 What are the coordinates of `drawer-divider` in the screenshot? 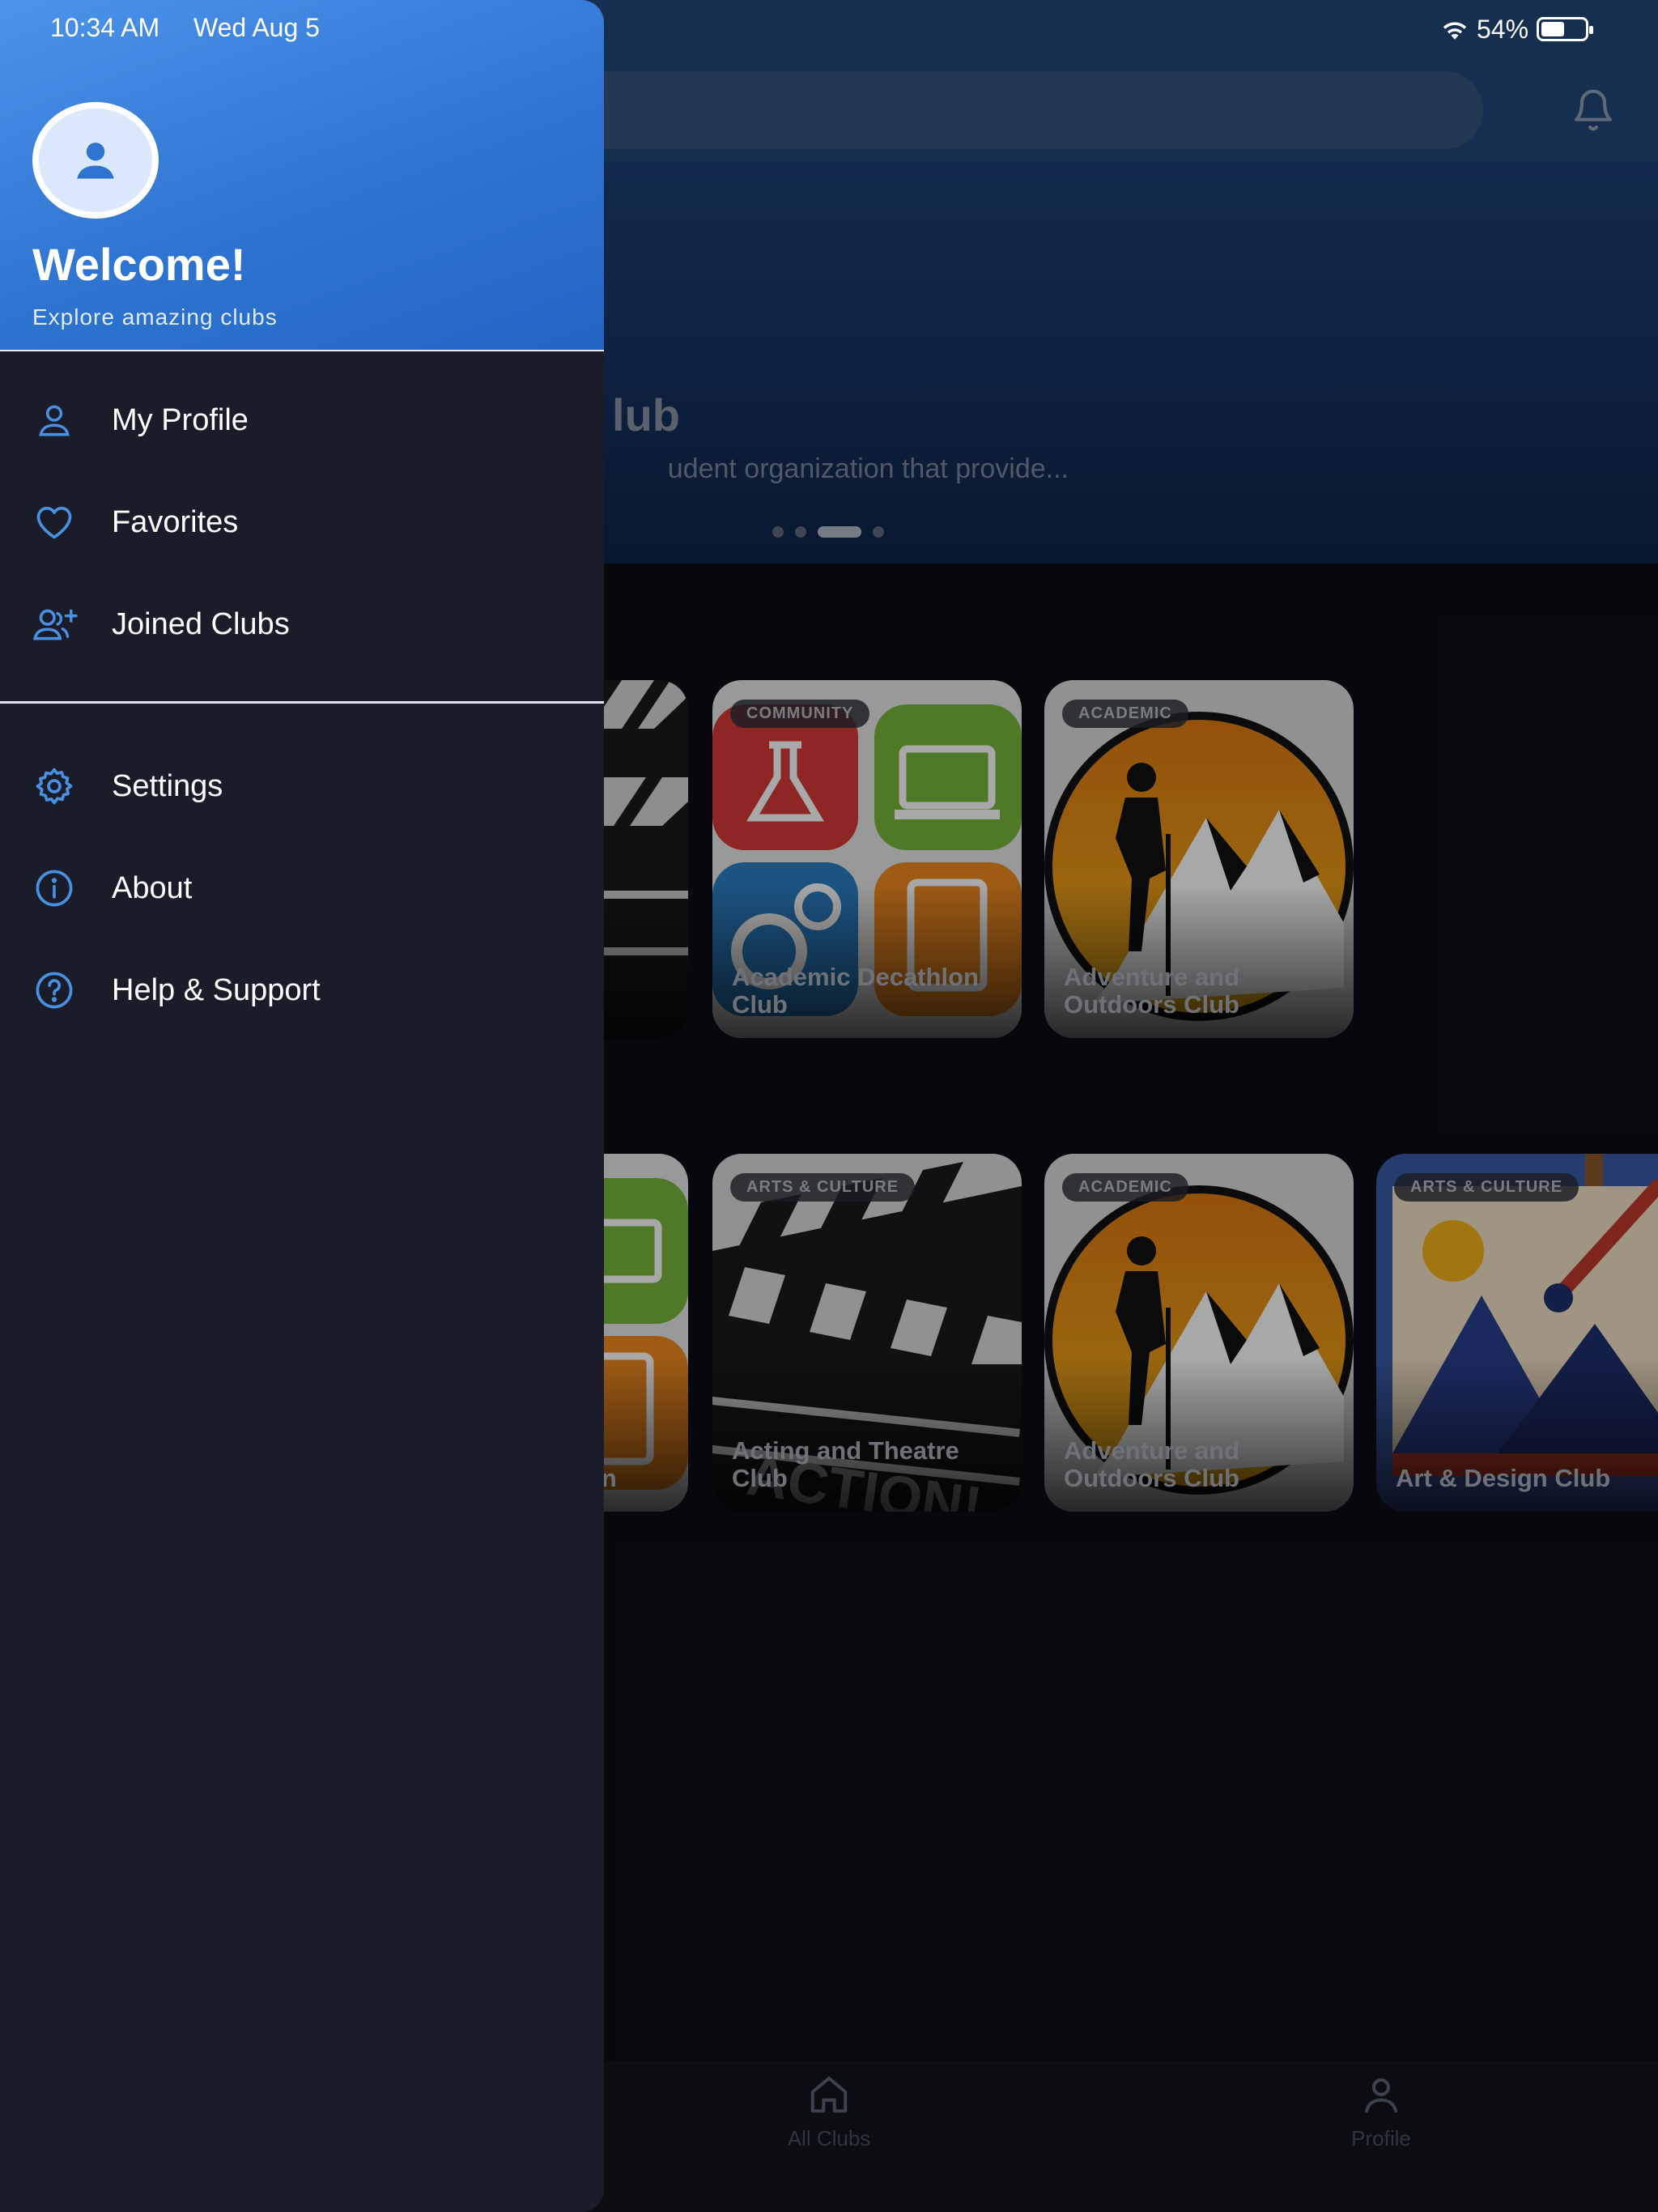 It's located at (302, 703).